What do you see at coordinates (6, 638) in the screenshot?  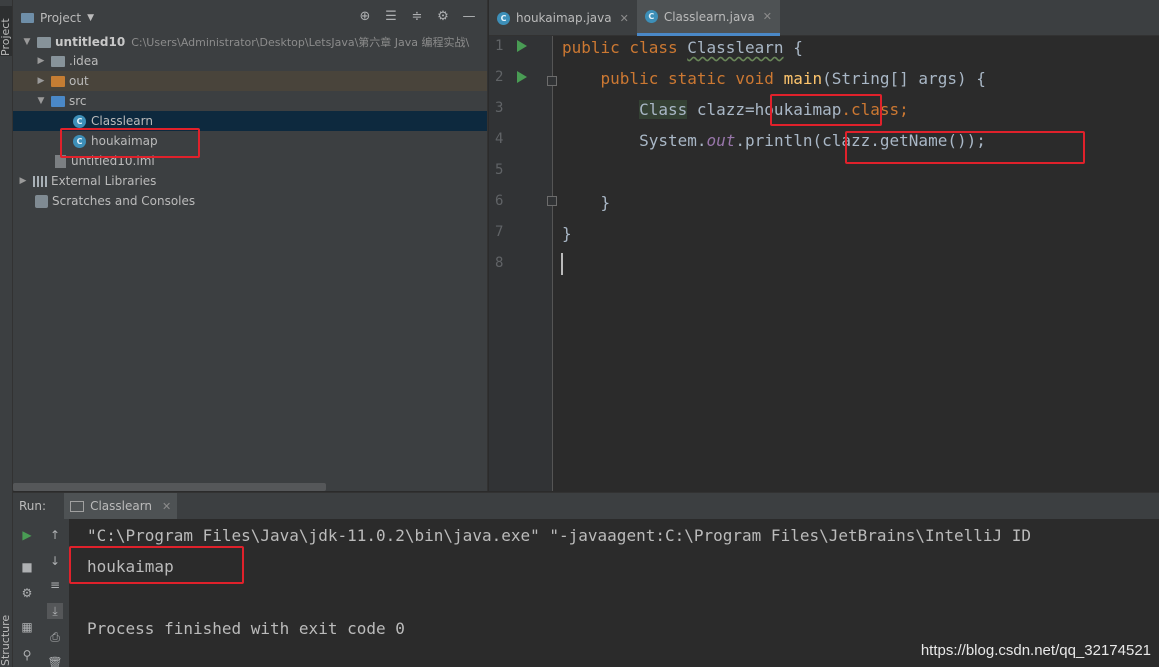 I see `structure-tool-tab: Structure` at bounding box center [6, 638].